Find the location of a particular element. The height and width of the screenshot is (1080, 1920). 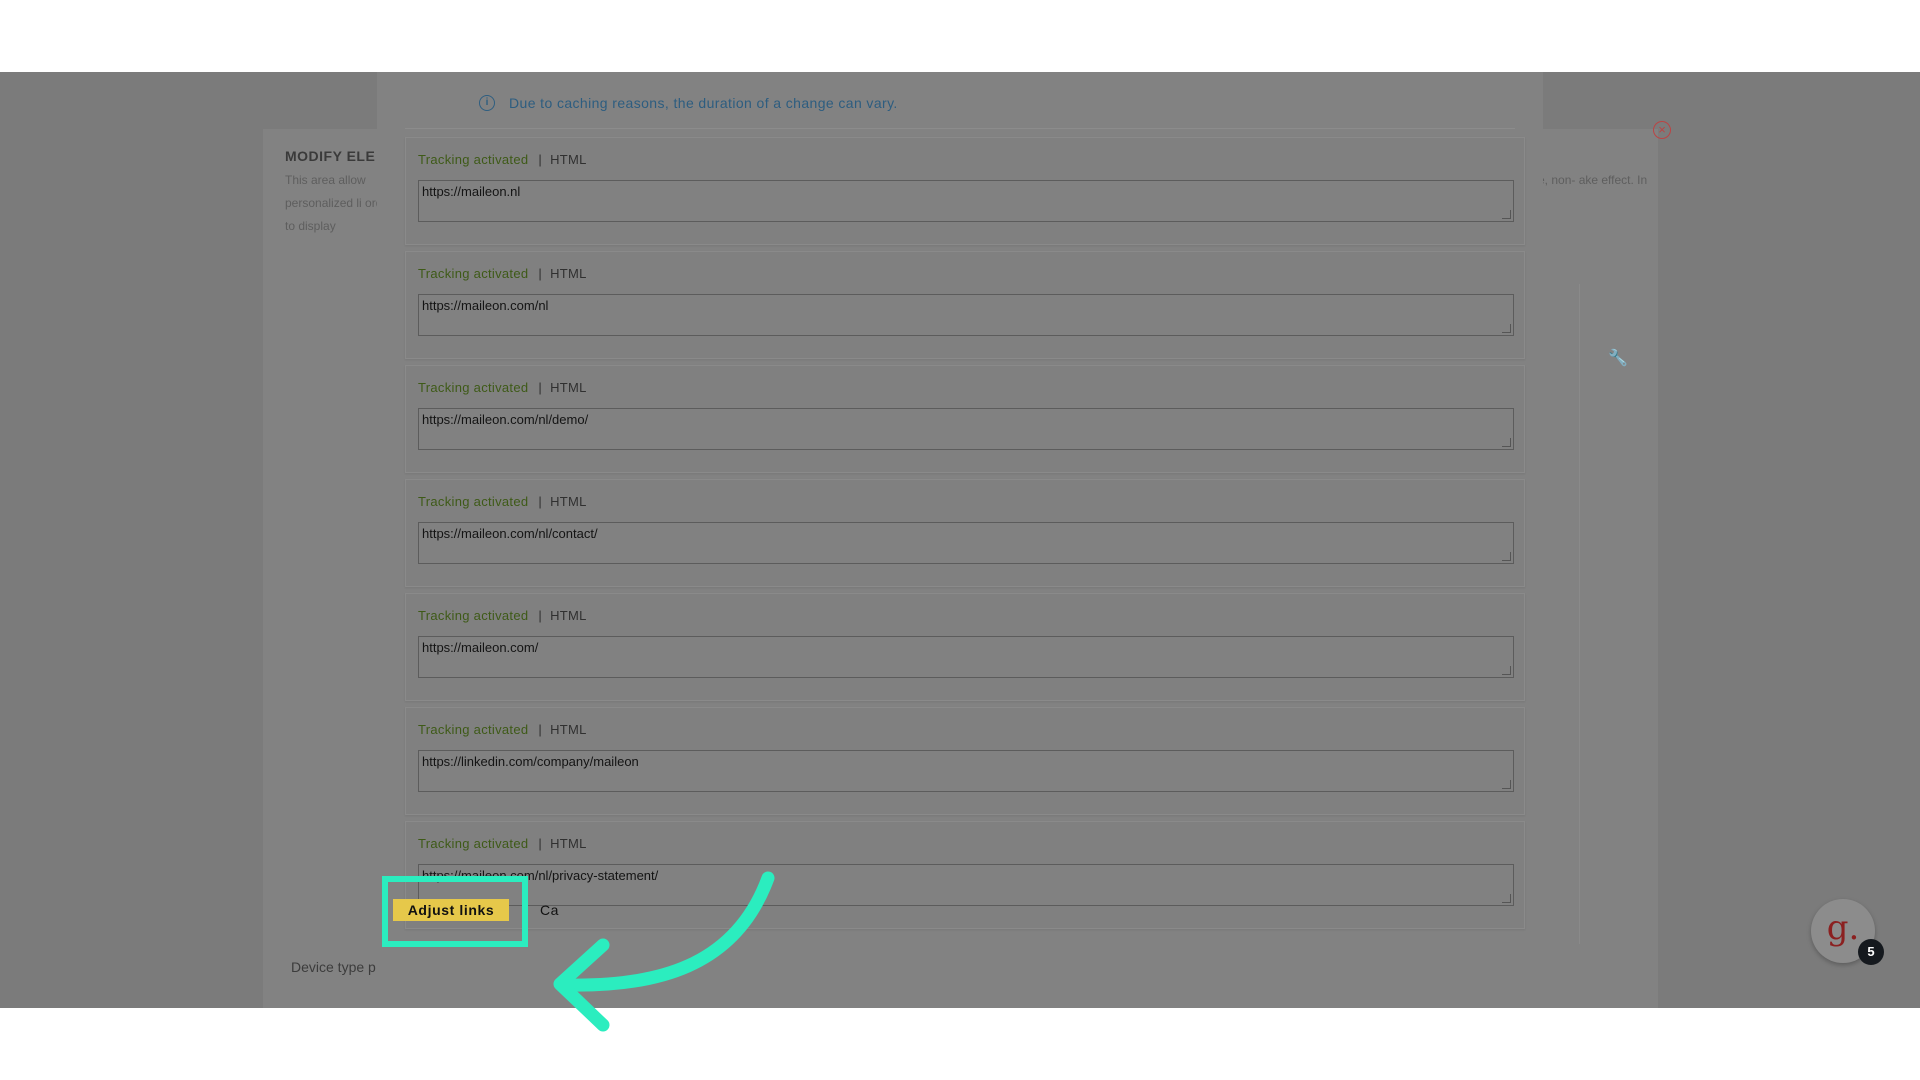

wrench-icon: 🔧 is located at coordinates (1618, 358).